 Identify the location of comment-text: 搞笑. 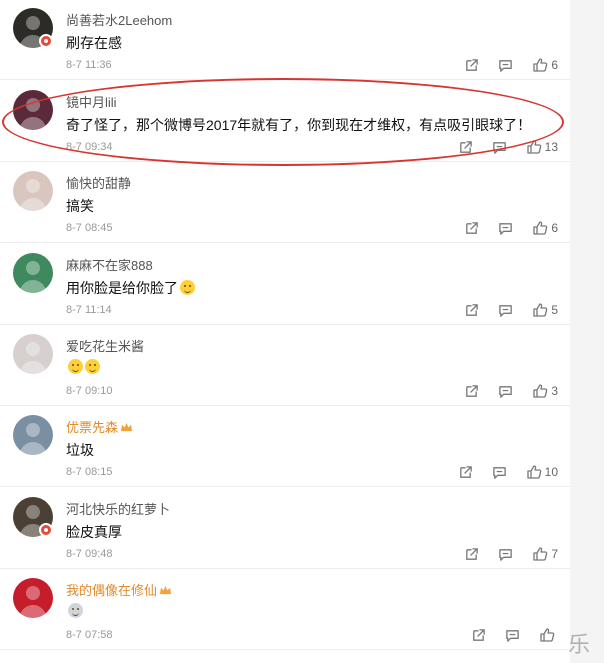
(80, 206).